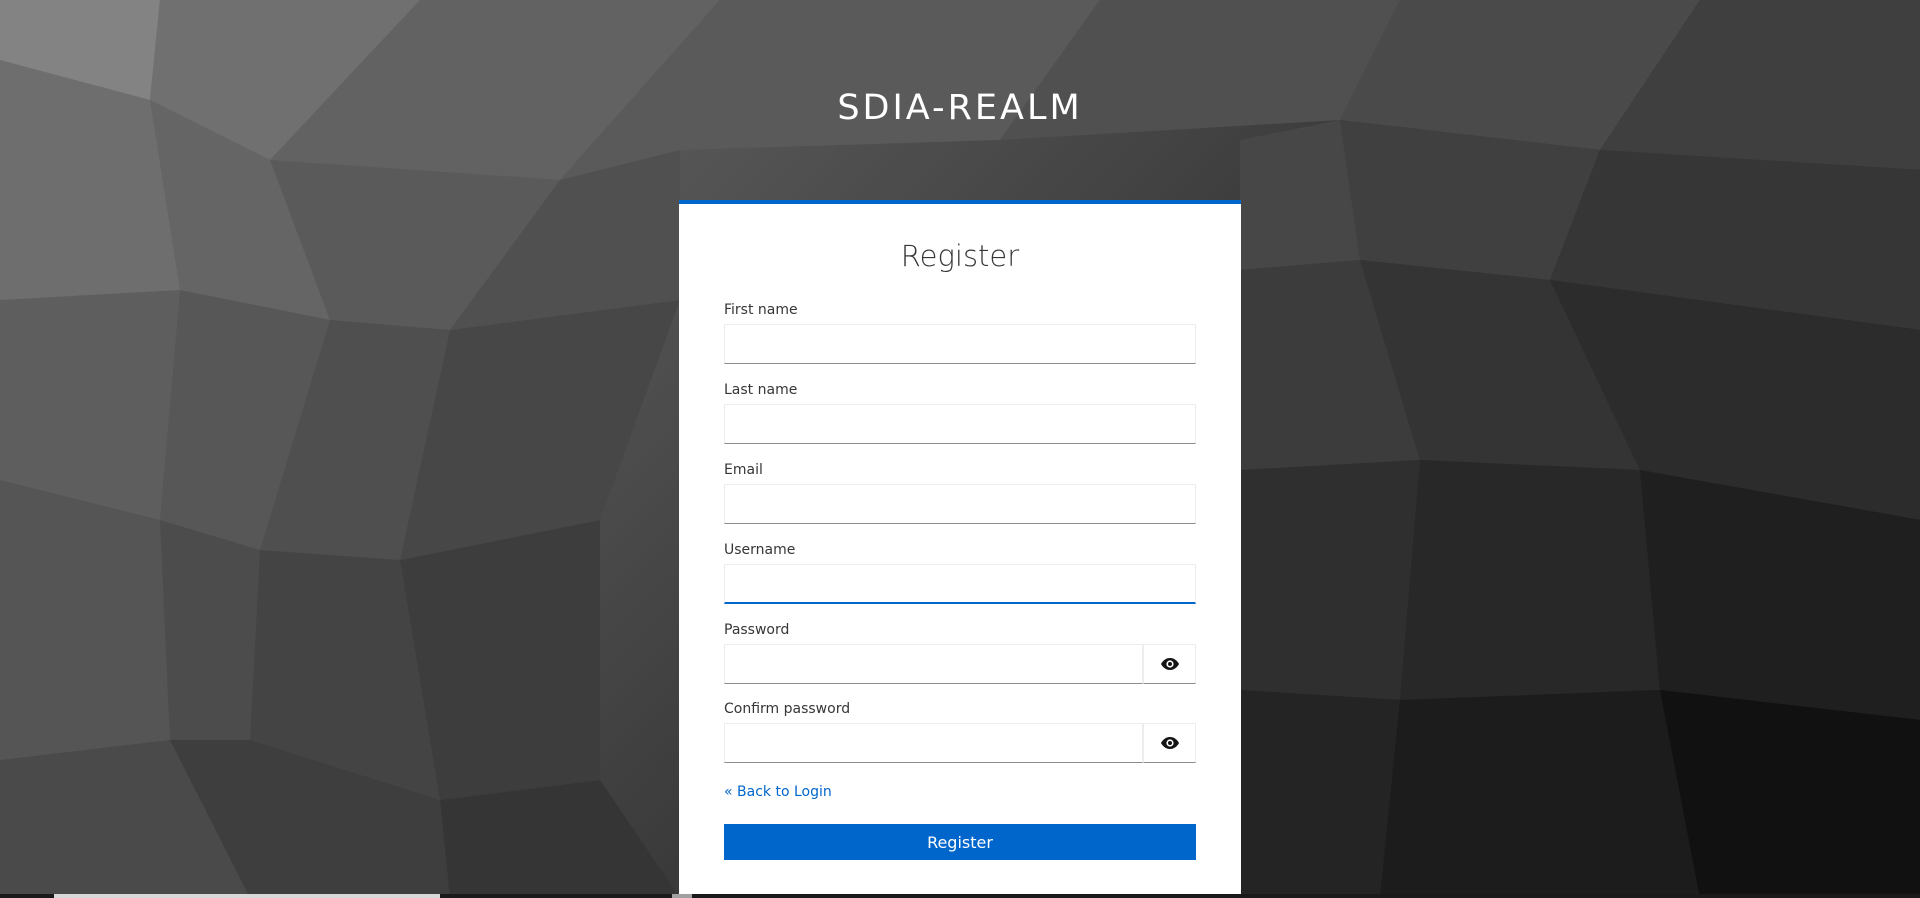 The width and height of the screenshot is (1920, 898). I want to click on last-name-label: Last name, so click(761, 390).